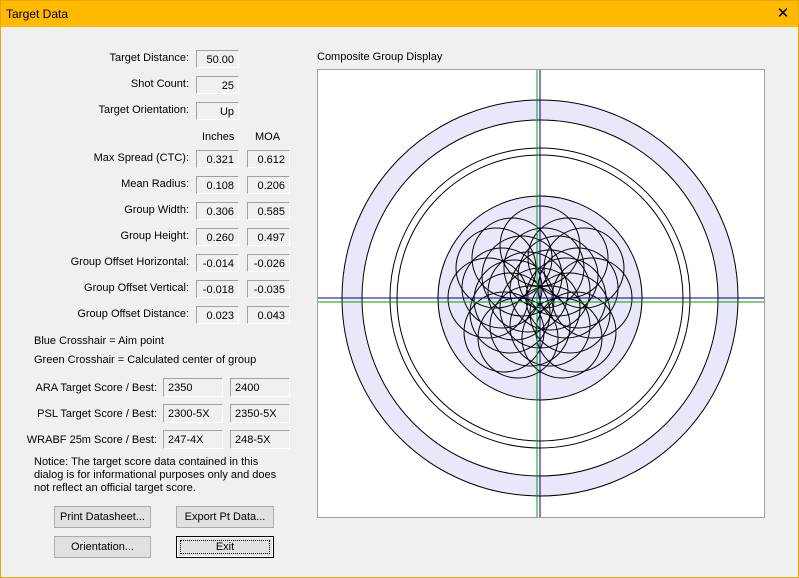 This screenshot has height=578, width=799. What do you see at coordinates (217, 111) in the screenshot?
I see `target-orientation-value: Up` at bounding box center [217, 111].